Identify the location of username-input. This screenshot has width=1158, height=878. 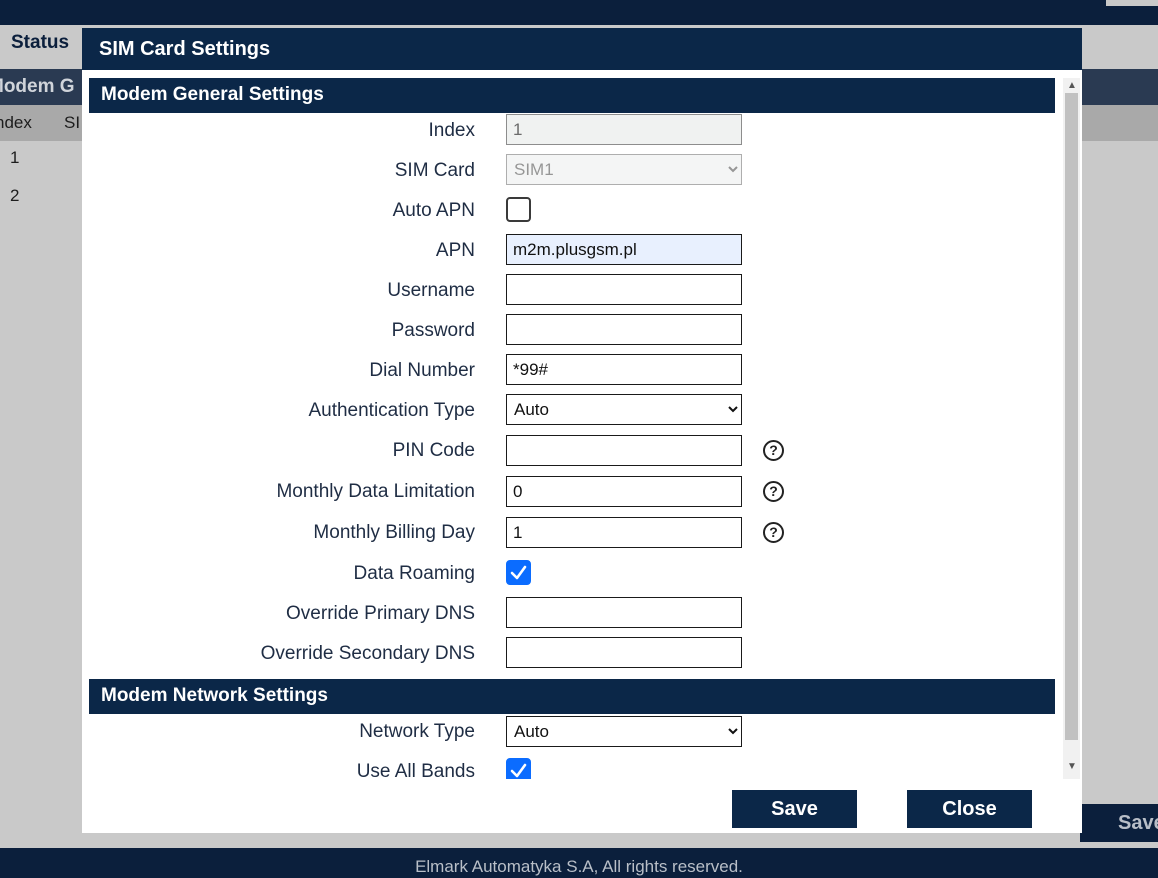
(624, 289).